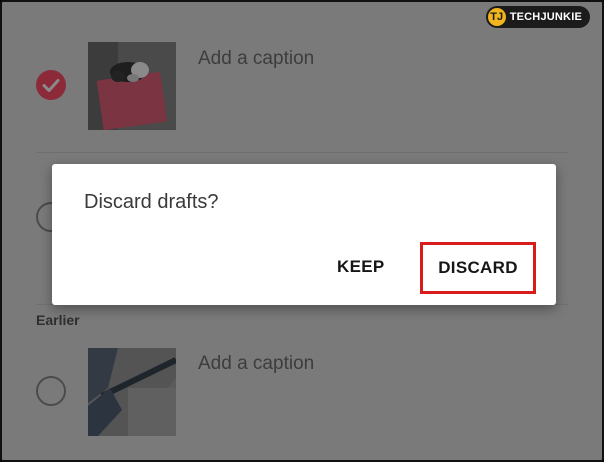  I want to click on dialog-title: Discard drafts?, so click(151, 202).